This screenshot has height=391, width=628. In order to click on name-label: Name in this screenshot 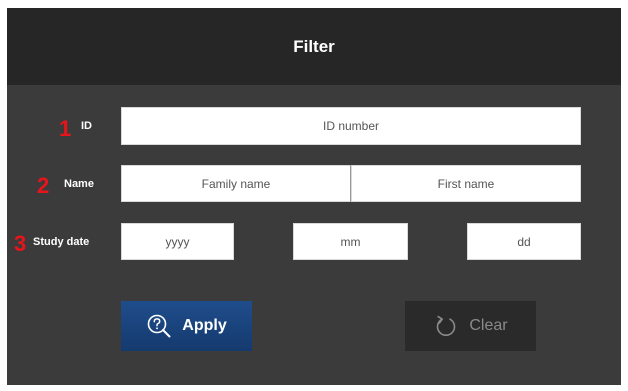, I will do `click(79, 184)`.